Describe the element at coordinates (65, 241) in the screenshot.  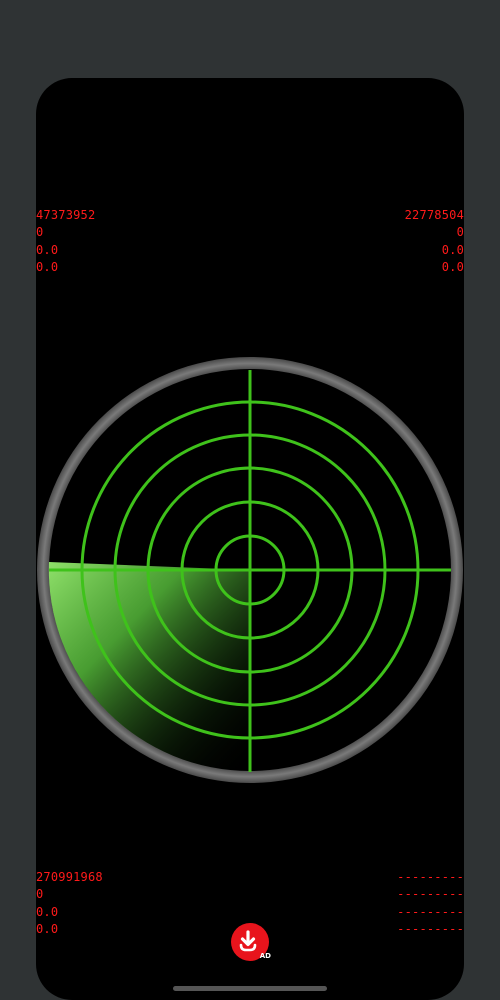
I see `readout-top-left: 47373952 0 0.0 0.0` at that location.